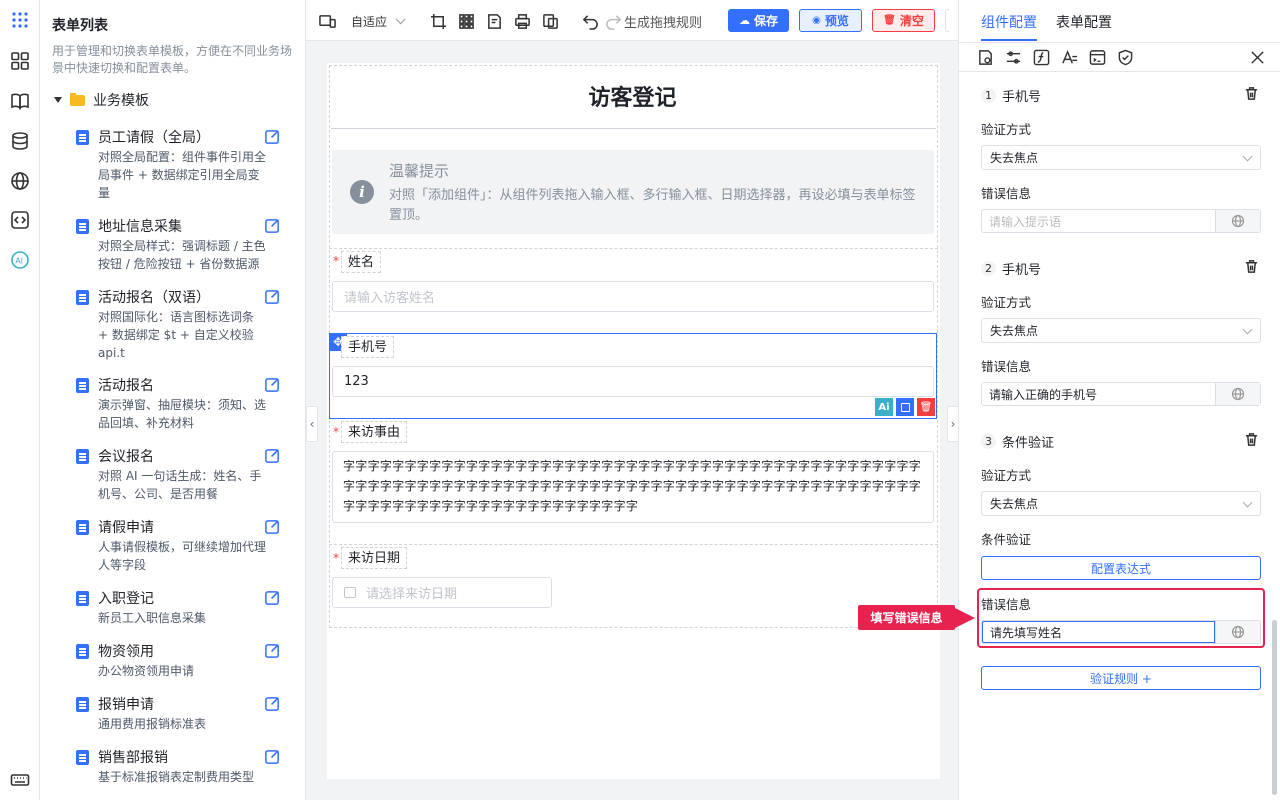  I want to click on book-icon, so click(20, 101).